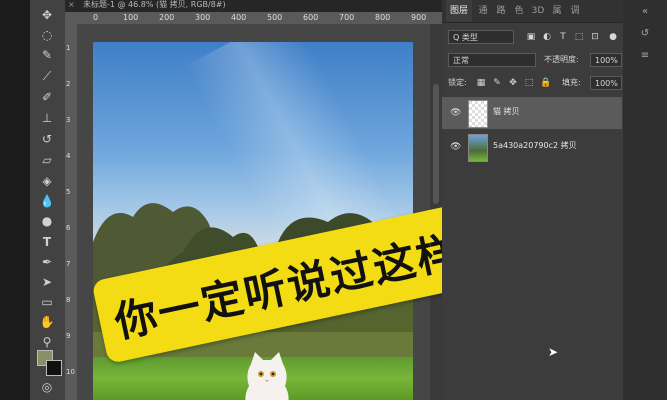 The height and width of the screenshot is (400, 667). What do you see at coordinates (47, 118) in the screenshot?
I see `clone-stamp-icon: ⊥` at bounding box center [47, 118].